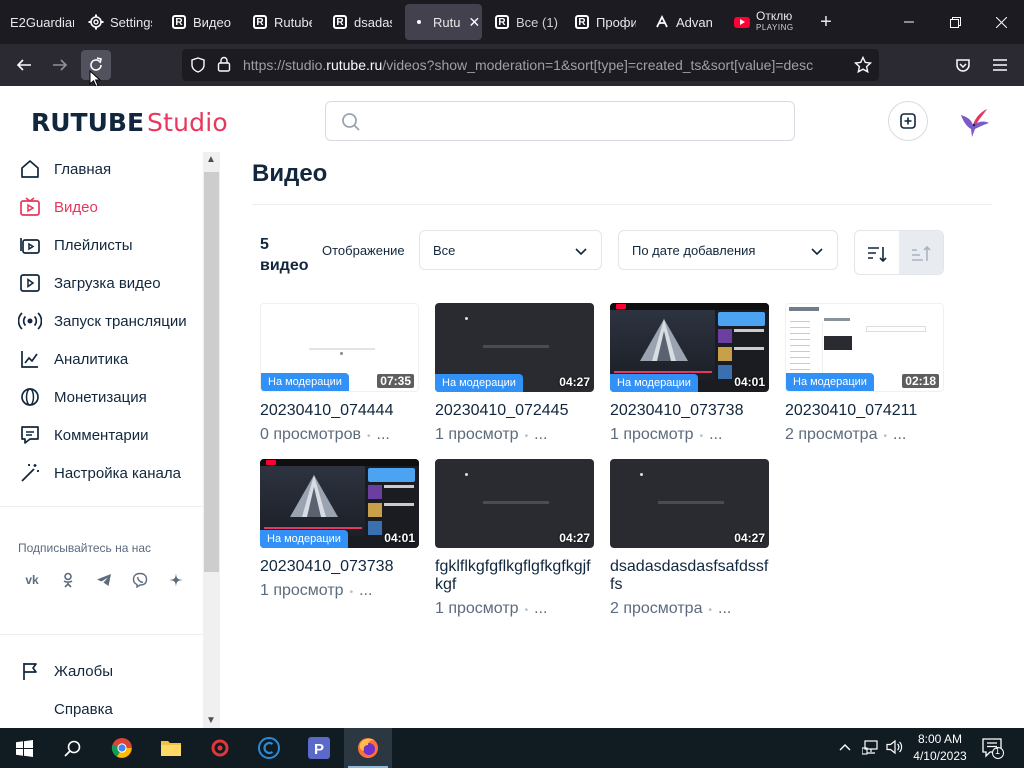  I want to click on forward-button, so click(60, 65).